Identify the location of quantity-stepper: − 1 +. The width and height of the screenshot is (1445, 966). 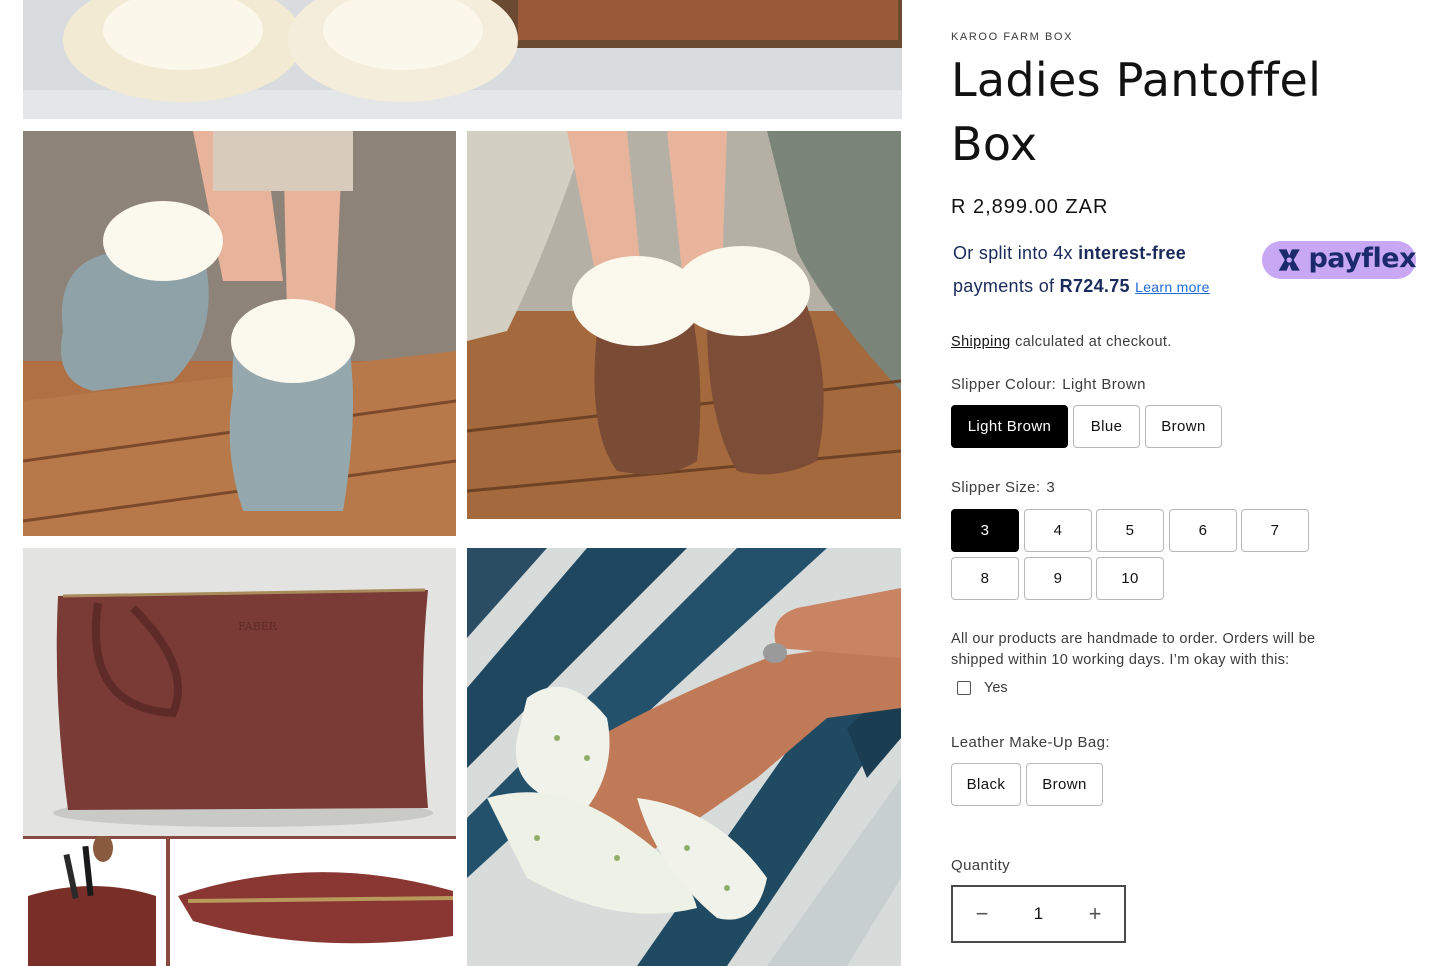
(1038, 914).